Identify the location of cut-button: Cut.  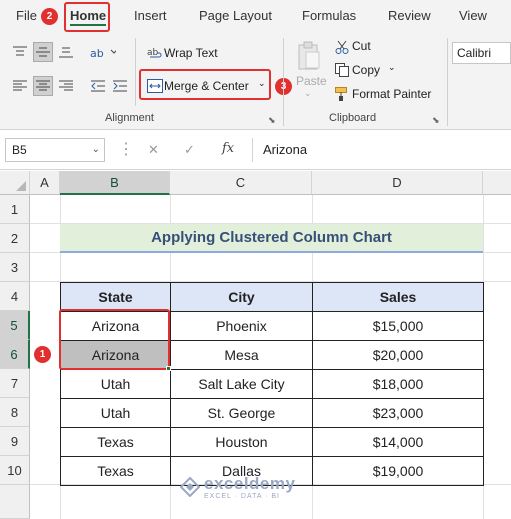
(361, 46).